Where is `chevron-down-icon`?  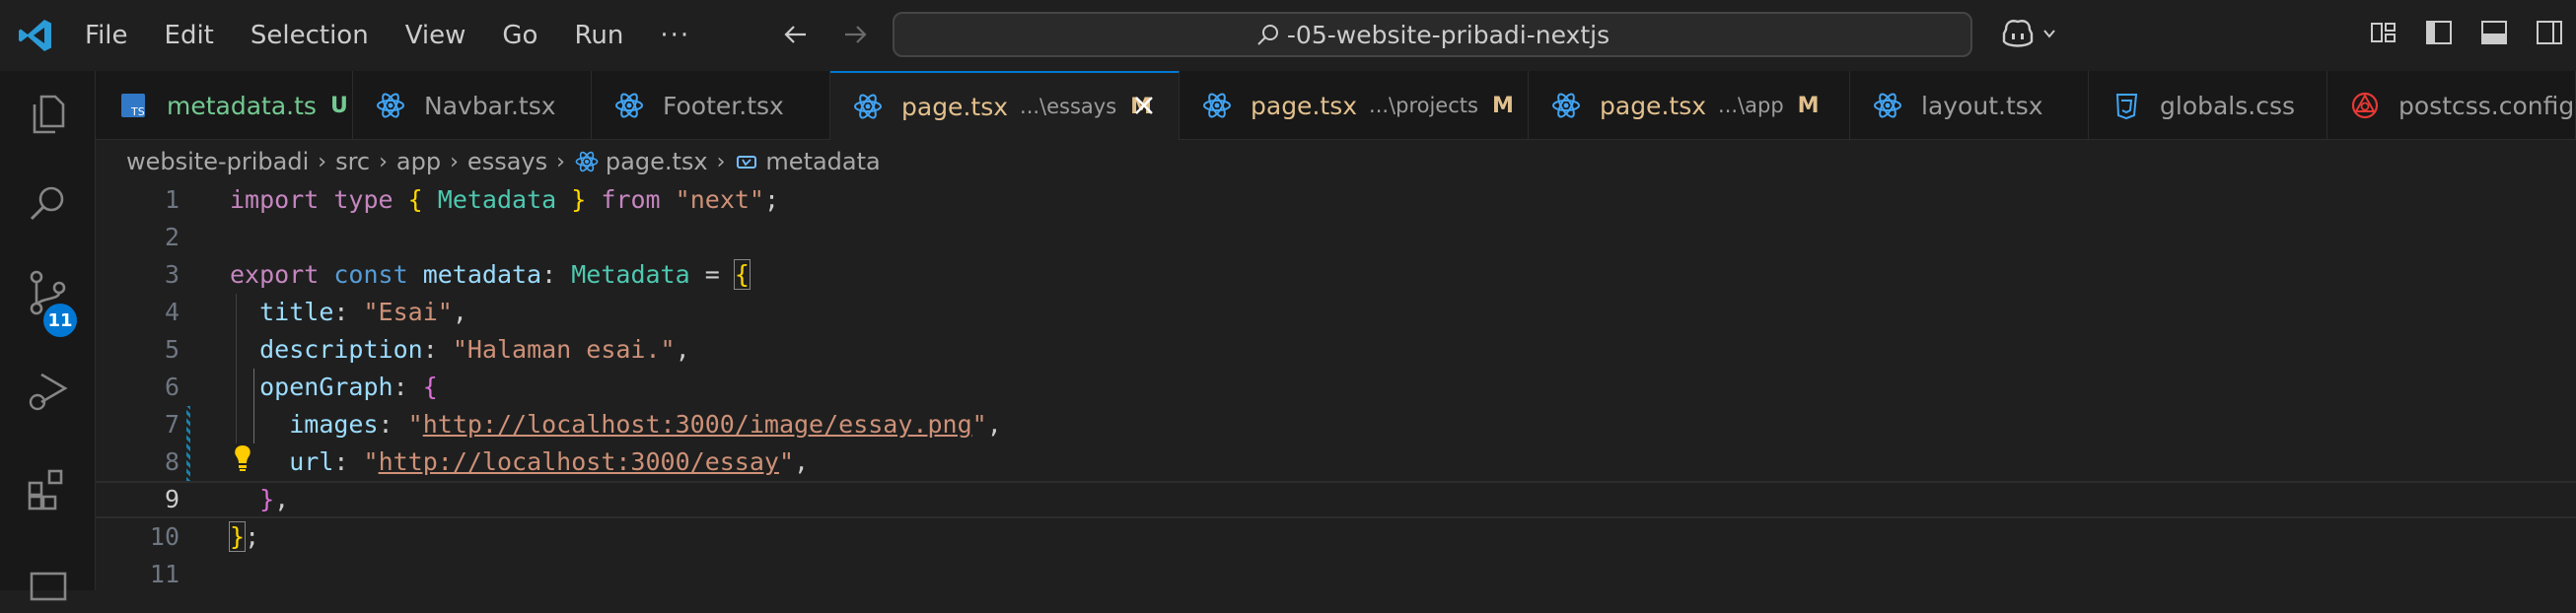 chevron-down-icon is located at coordinates (2049, 34).